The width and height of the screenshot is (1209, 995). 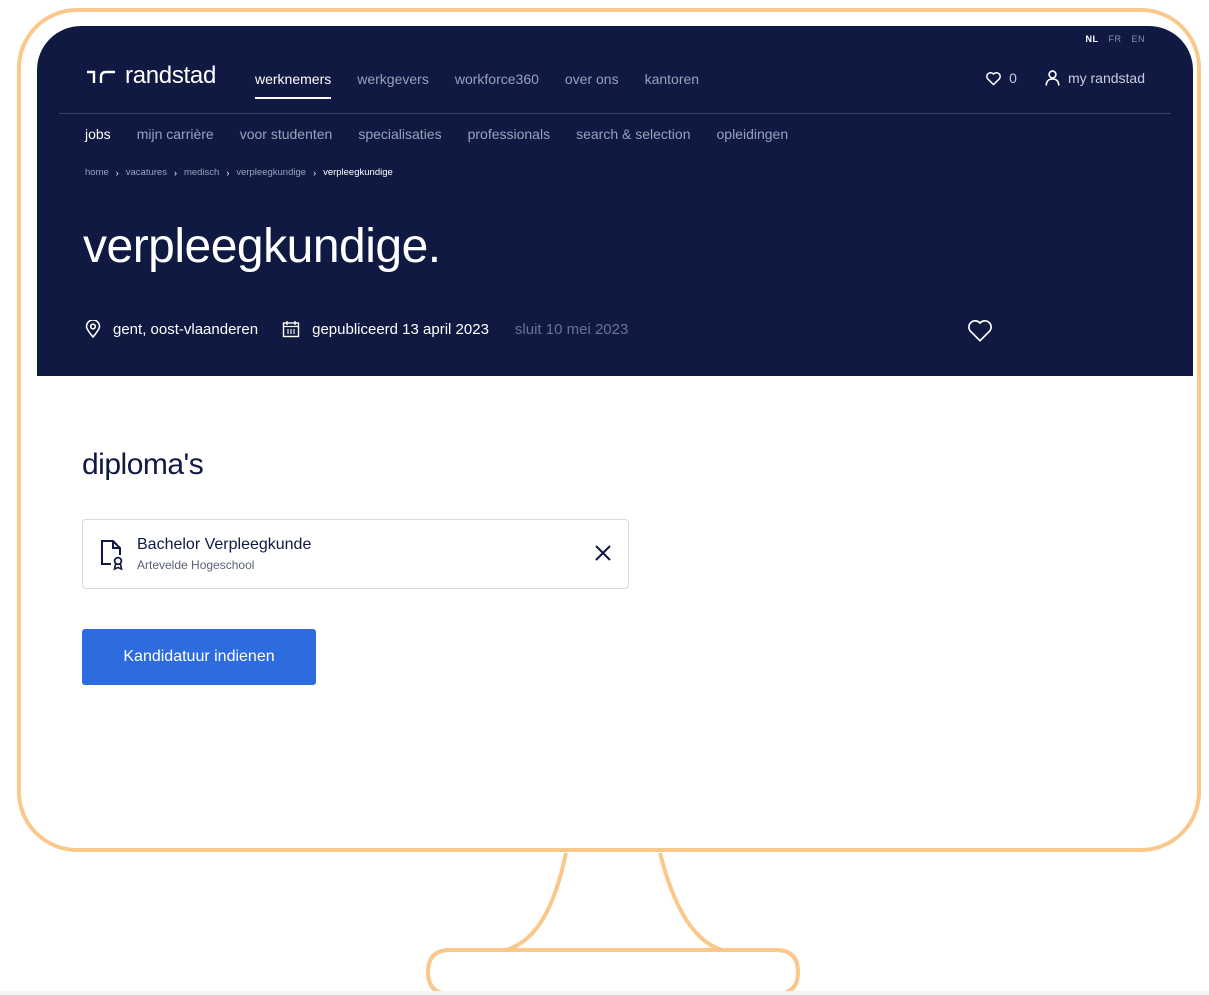 What do you see at coordinates (199, 657) in the screenshot?
I see `apply-button: Kandidatuur indienen` at bounding box center [199, 657].